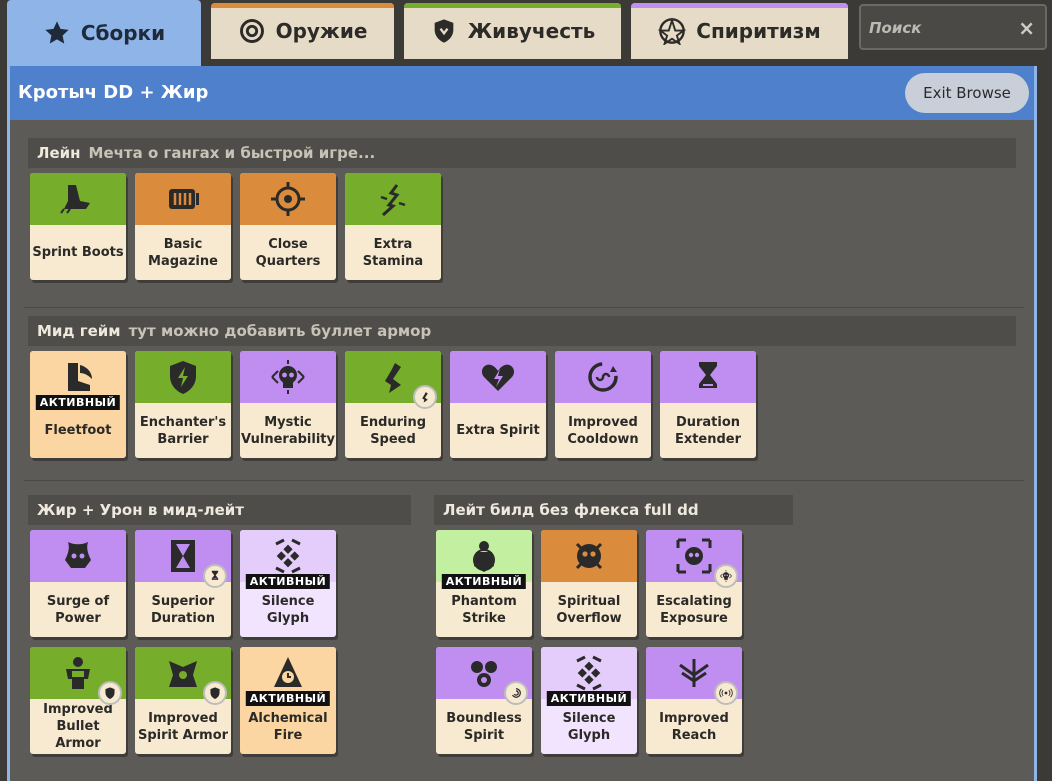 The height and width of the screenshot is (781, 1052). What do you see at coordinates (512, 31) in the screenshot?
I see `tab-vitality: Живучесть` at bounding box center [512, 31].